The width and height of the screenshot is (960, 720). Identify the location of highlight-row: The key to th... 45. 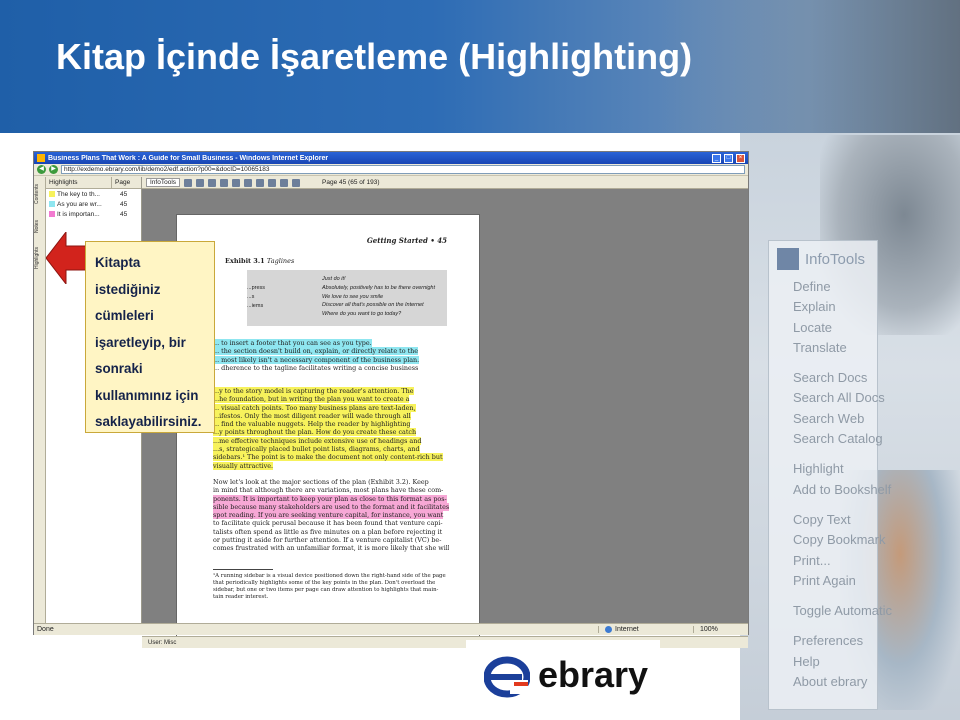
(93, 194).